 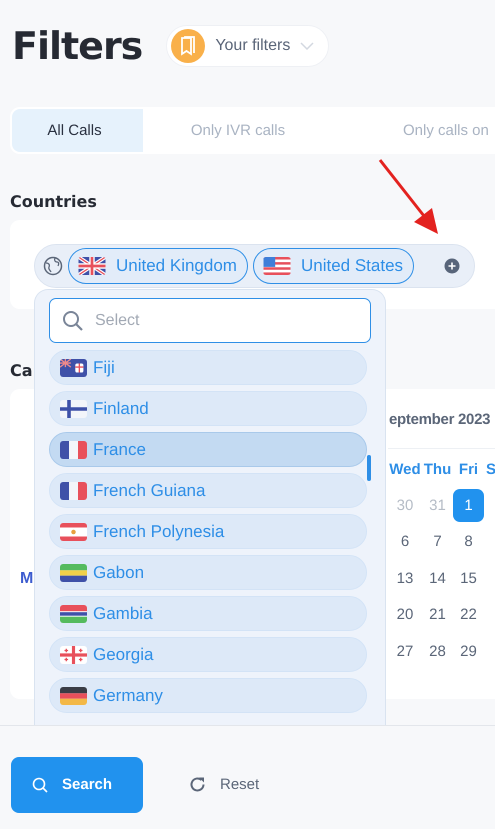 I want to click on calendar-day: 14, so click(x=437, y=578).